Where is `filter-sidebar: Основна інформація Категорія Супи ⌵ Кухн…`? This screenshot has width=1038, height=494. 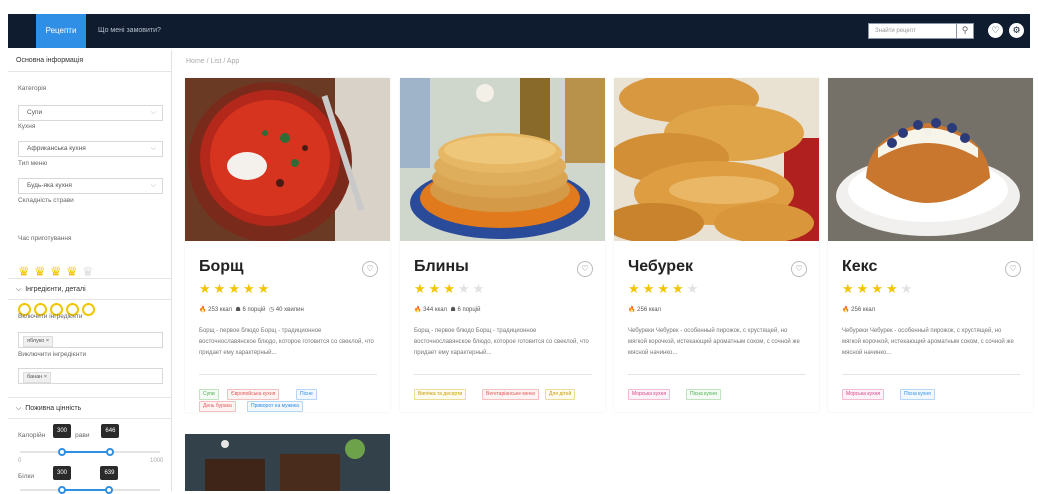
filter-sidebar: Основна інформація Категорія Супи ⌵ Кухн… is located at coordinates (90, 272).